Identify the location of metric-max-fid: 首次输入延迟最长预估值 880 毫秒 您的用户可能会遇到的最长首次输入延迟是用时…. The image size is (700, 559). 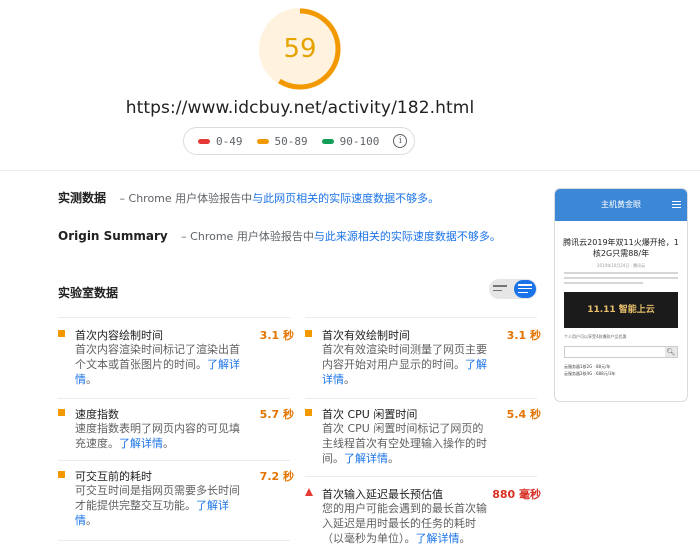
(423, 519).